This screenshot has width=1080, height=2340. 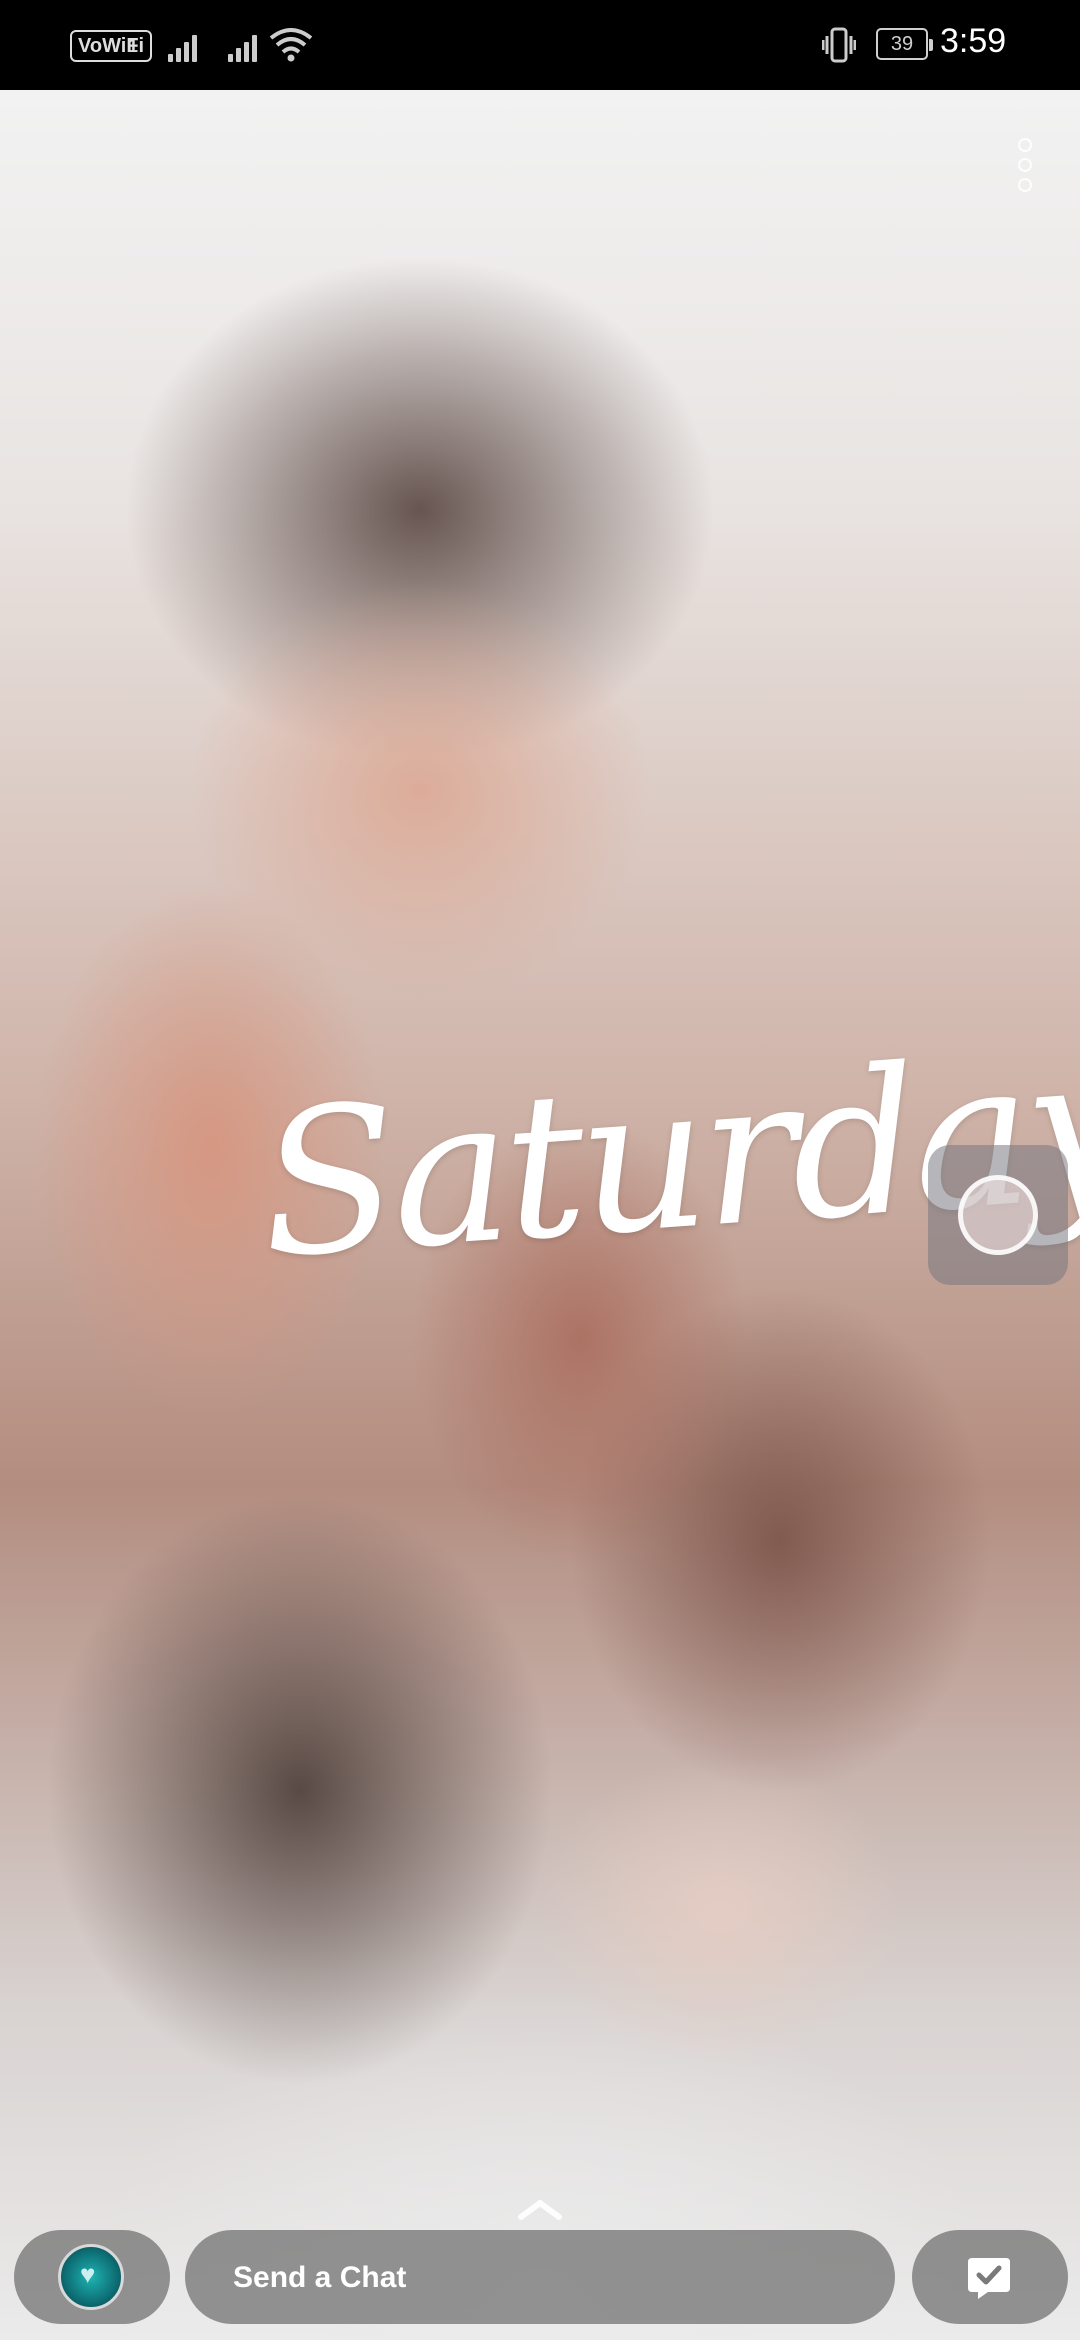 What do you see at coordinates (973, 41) in the screenshot?
I see `status-clock: 3:59` at bounding box center [973, 41].